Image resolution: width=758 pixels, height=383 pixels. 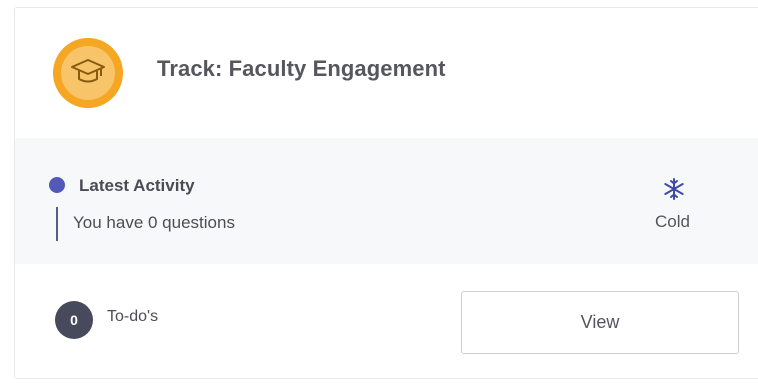 What do you see at coordinates (74, 320) in the screenshot?
I see `todo-count-badge: 0` at bounding box center [74, 320].